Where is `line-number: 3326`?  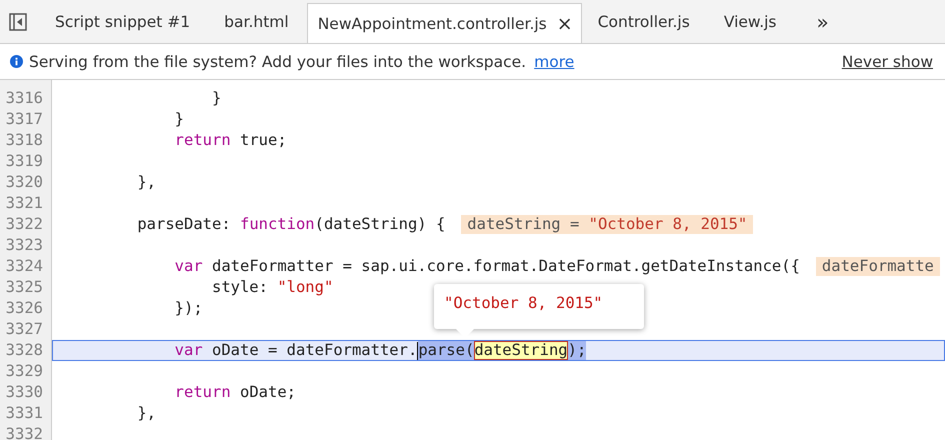 line-number: 3326 is located at coordinates (26, 308).